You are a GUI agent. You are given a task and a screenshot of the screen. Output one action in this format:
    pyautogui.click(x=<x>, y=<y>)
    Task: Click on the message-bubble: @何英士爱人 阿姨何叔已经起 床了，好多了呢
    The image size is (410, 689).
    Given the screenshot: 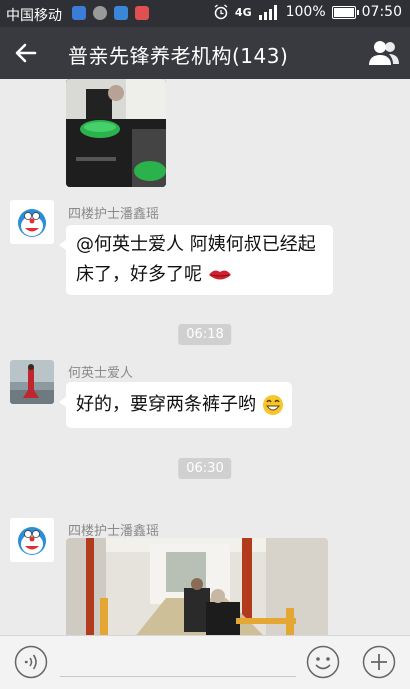 What is the action you would take?
    pyautogui.click(x=196, y=260)
    